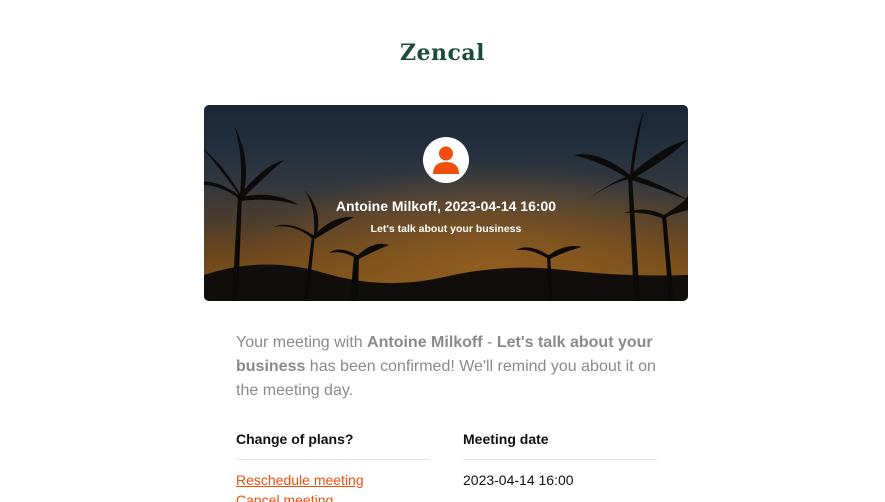 The height and width of the screenshot is (502, 885). I want to click on message-prefix: Your meeting with, so click(302, 342).